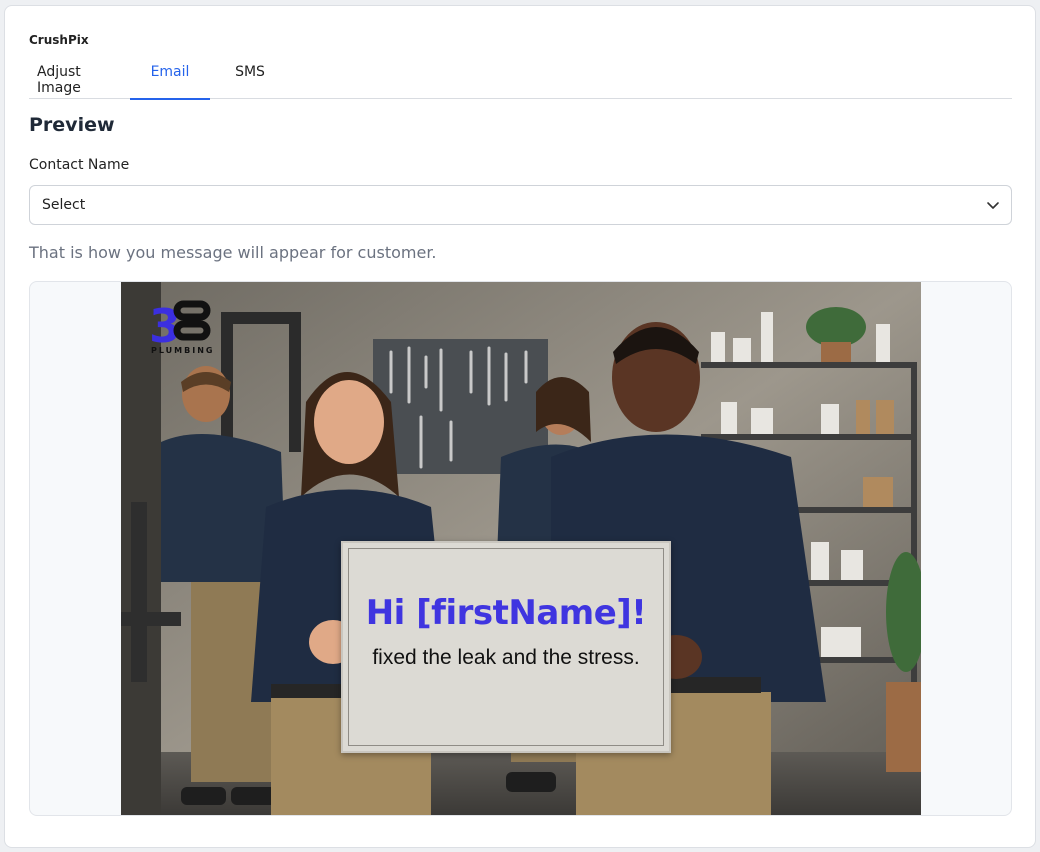 This screenshot has height=852, width=1040. I want to click on sign-message-text: fixed the leak and the stress., so click(506, 657).